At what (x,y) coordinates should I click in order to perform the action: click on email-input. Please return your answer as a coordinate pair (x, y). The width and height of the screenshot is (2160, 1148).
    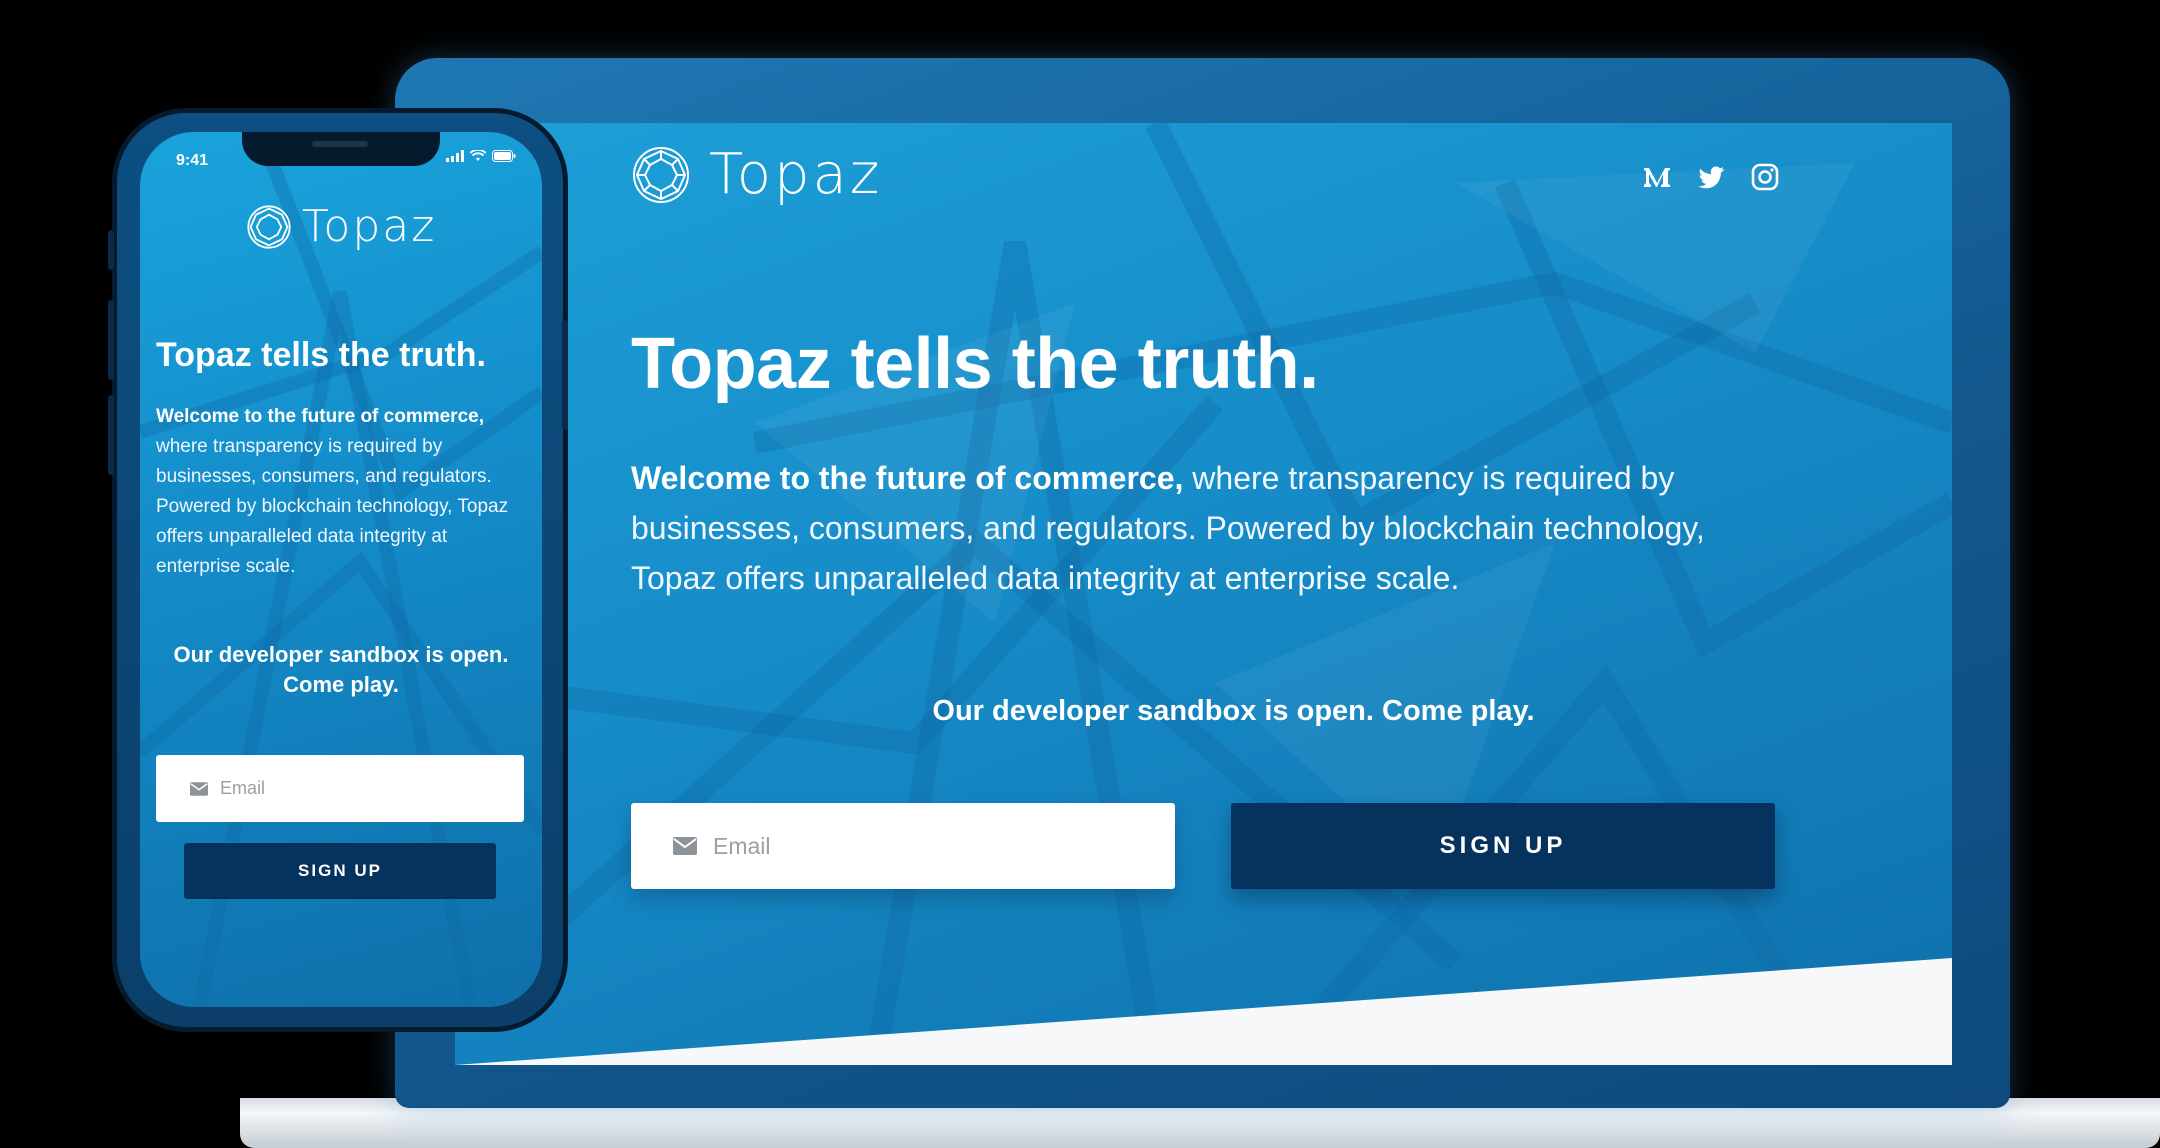
    Looking at the image, I should click on (923, 846).